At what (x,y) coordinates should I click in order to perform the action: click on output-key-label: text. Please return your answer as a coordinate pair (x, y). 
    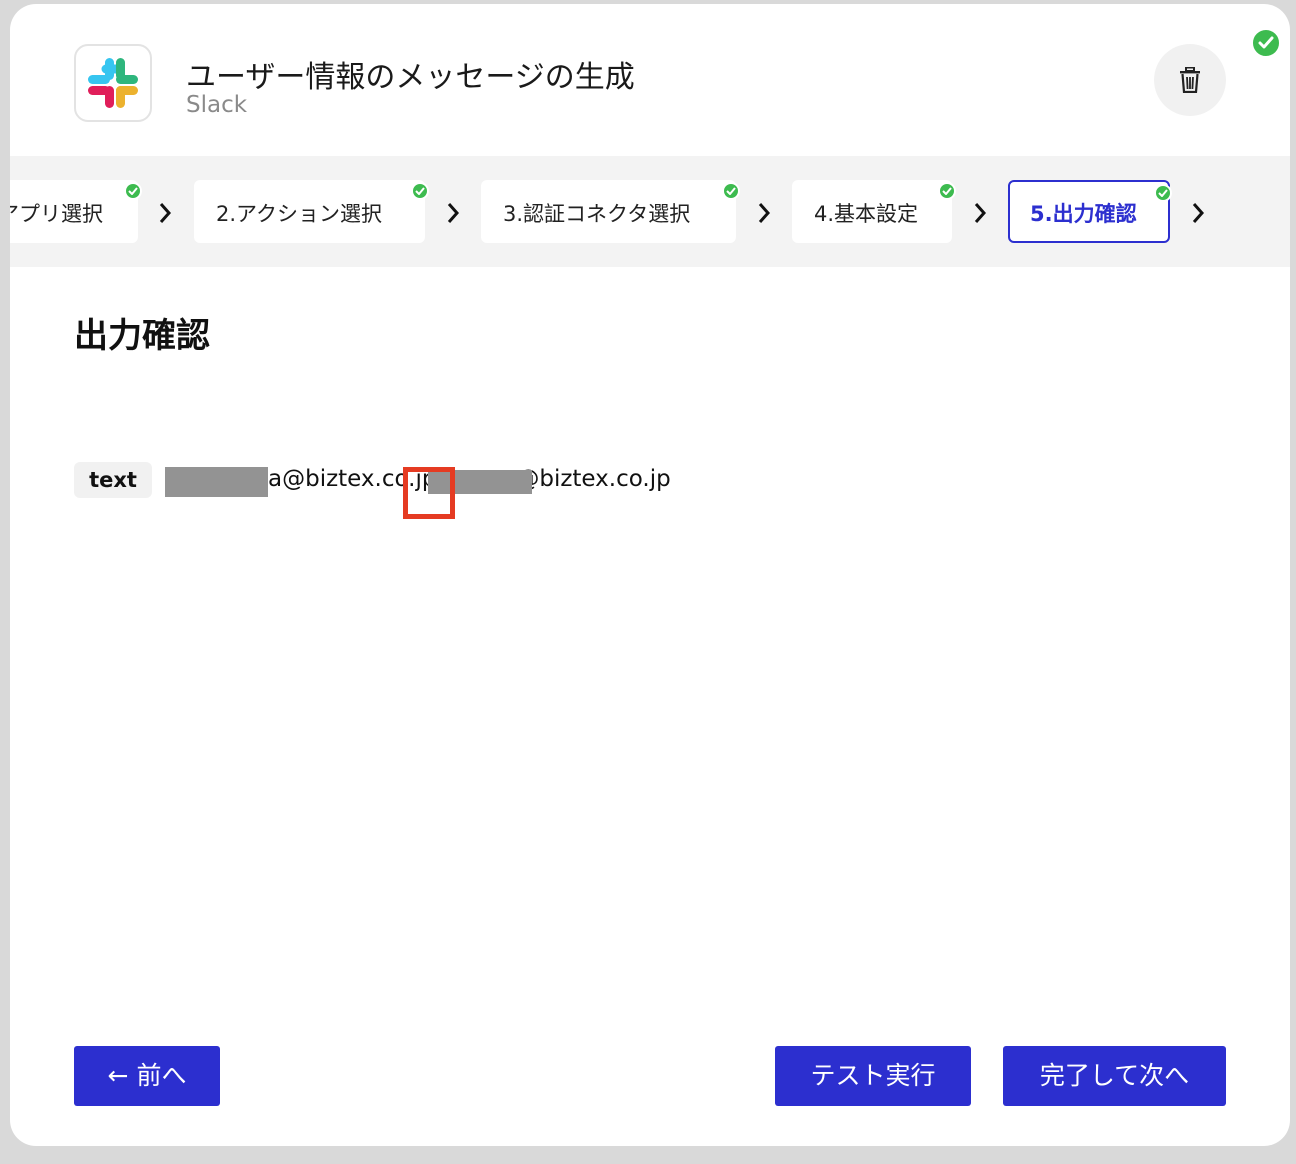
    Looking at the image, I should click on (113, 480).